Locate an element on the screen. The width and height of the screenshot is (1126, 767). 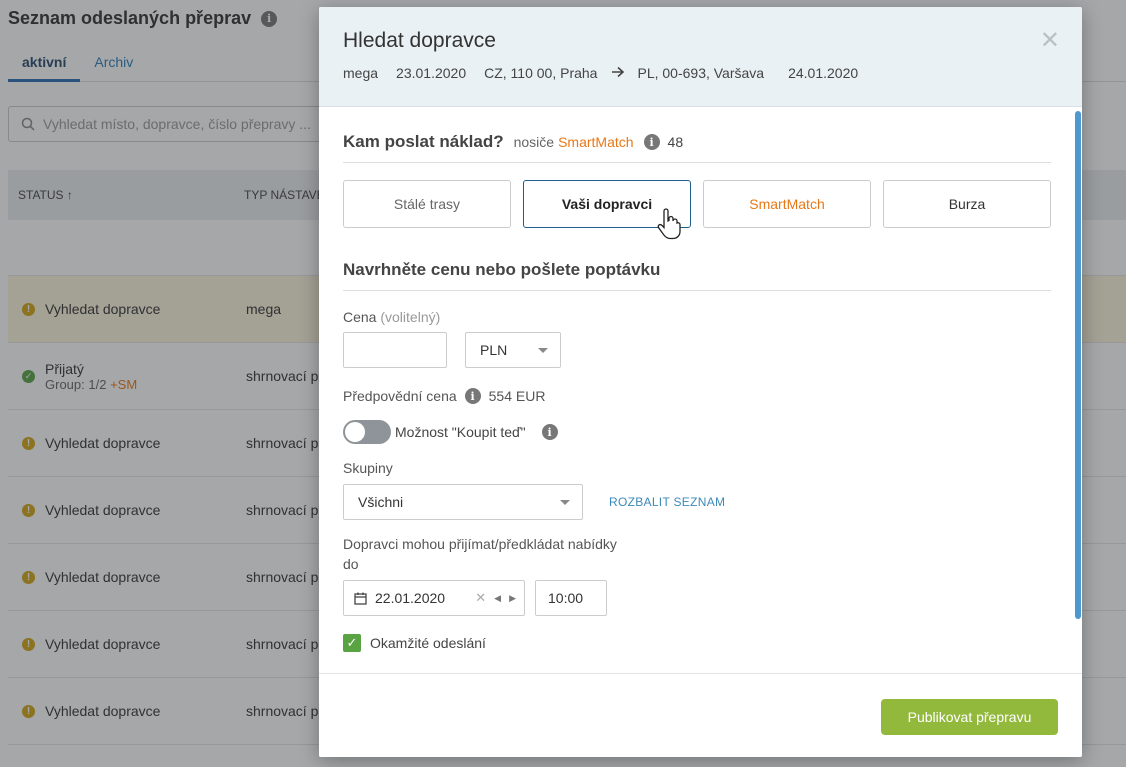
arrow-right-icon is located at coordinates (618, 73).